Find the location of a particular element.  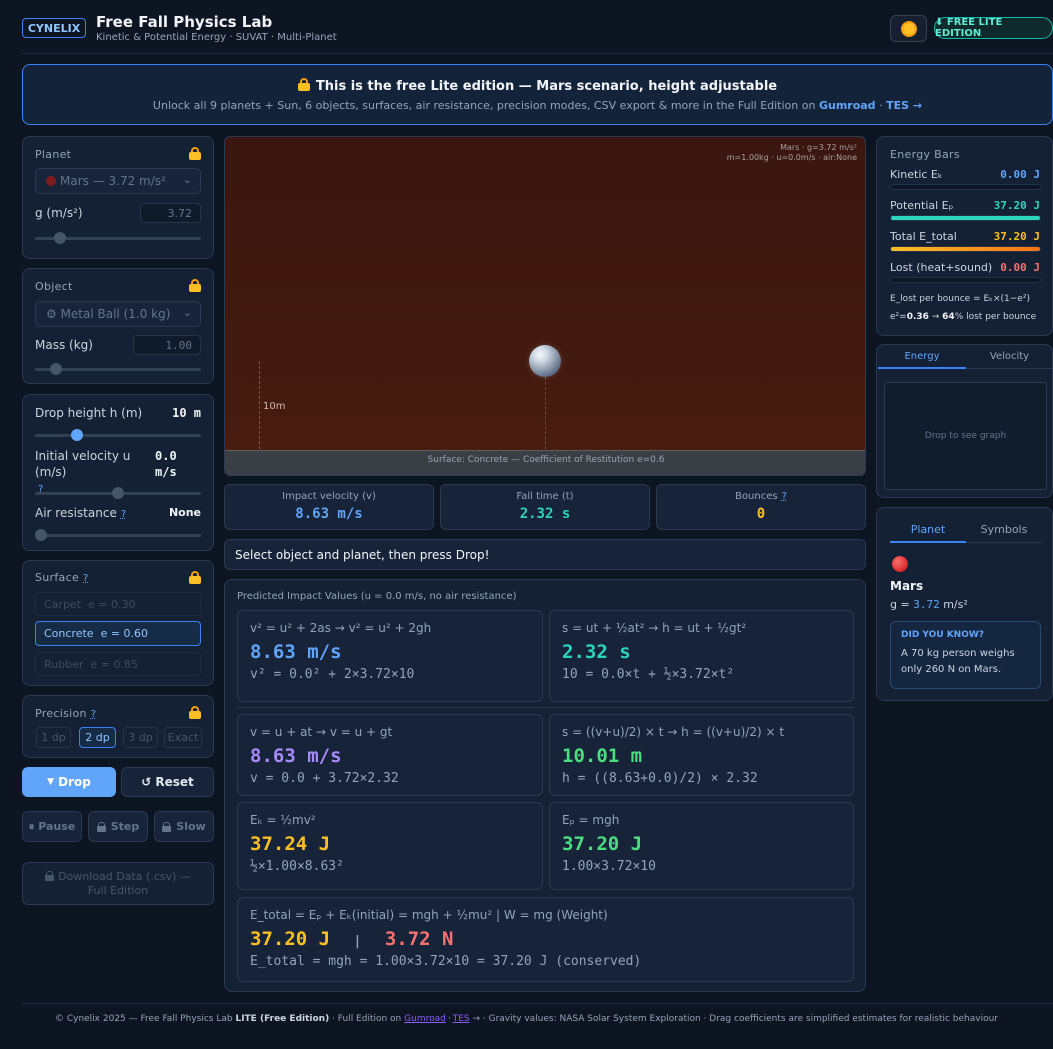

formula-head: v² = u² + 2as → v² = u² + 2gh is located at coordinates (341, 628).